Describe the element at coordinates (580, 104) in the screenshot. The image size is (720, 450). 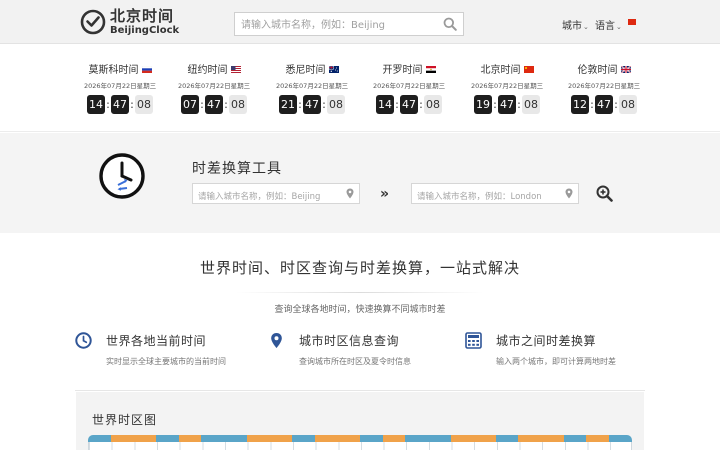
I see `clock-hour: 12` at that location.